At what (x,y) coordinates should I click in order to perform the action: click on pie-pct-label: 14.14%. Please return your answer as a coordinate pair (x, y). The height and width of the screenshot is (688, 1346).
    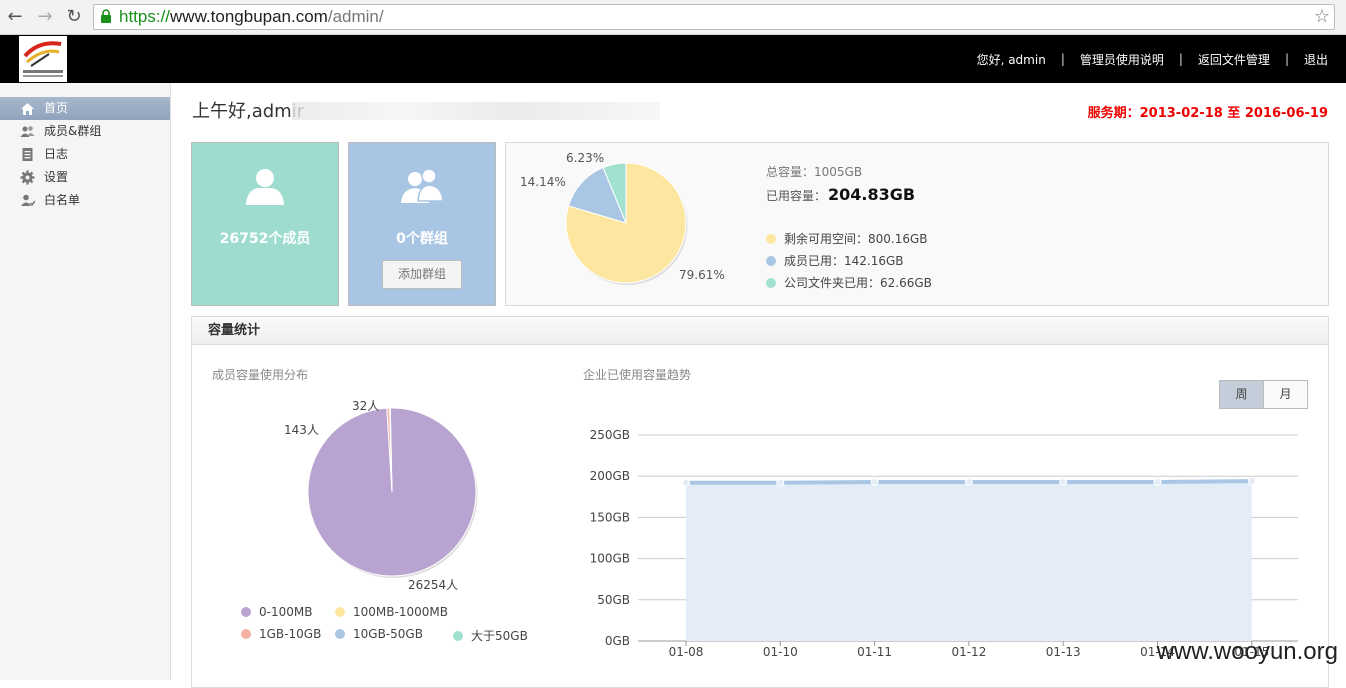
    Looking at the image, I should click on (543, 182).